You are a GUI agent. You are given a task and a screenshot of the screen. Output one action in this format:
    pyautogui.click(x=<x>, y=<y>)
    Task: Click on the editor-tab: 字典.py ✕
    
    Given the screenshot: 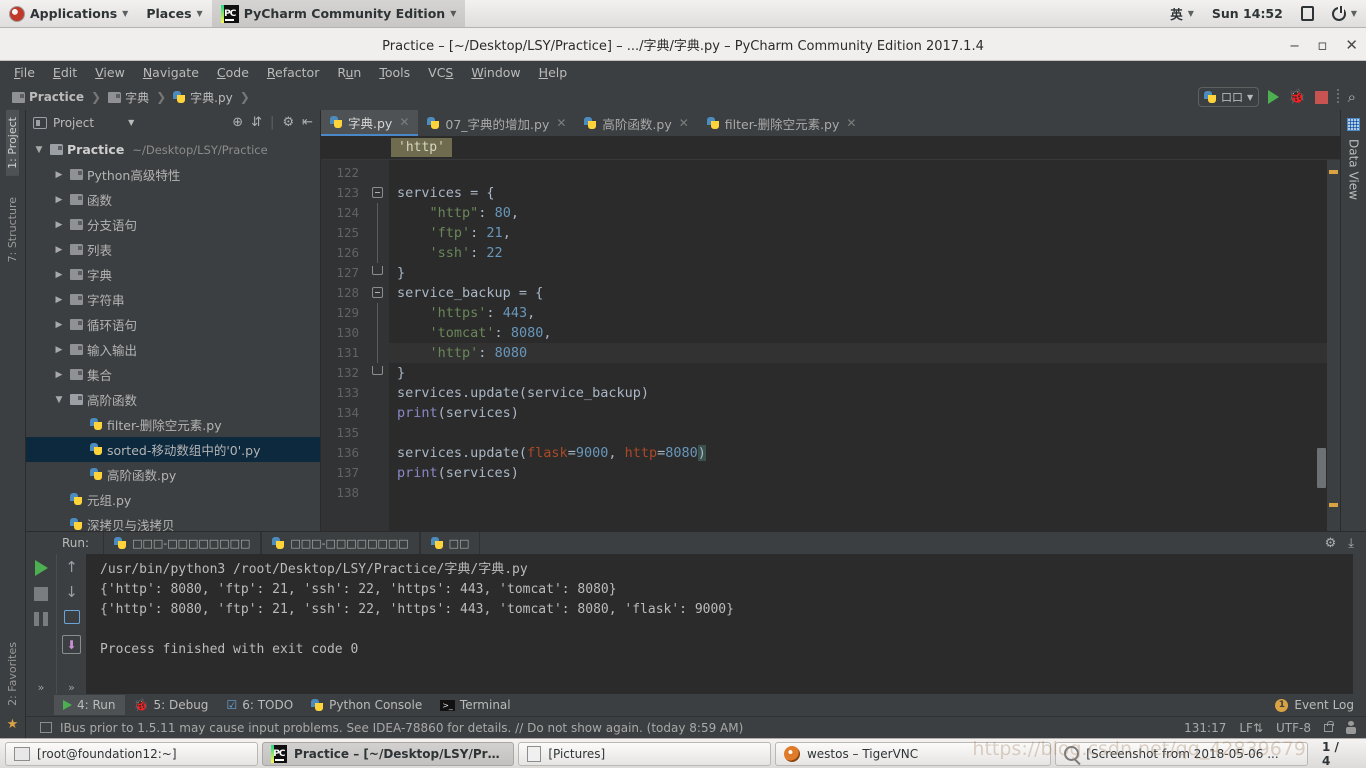 What is the action you would take?
    pyautogui.click(x=370, y=123)
    